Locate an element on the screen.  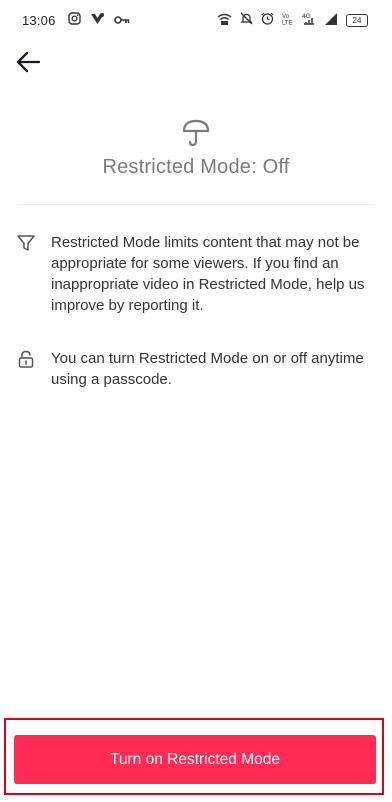
notification-app-icon is located at coordinates (97, 20).